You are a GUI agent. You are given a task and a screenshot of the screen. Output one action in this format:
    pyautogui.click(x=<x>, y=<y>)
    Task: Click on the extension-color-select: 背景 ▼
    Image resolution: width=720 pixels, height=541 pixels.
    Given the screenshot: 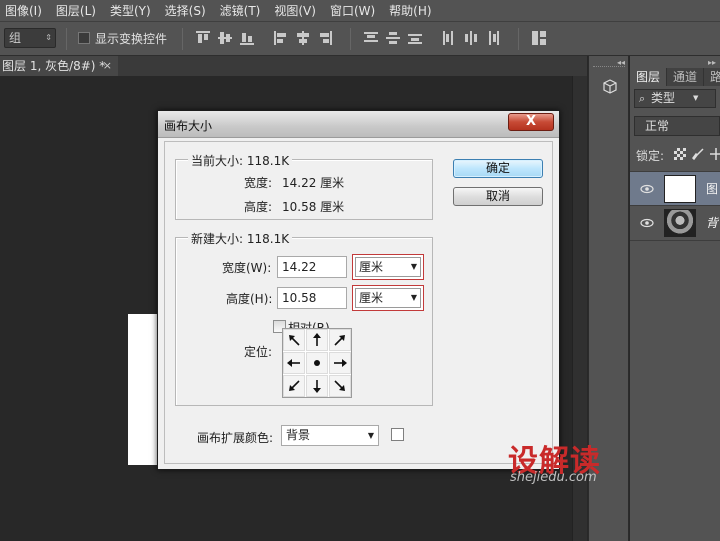 What is the action you would take?
    pyautogui.click(x=330, y=435)
    